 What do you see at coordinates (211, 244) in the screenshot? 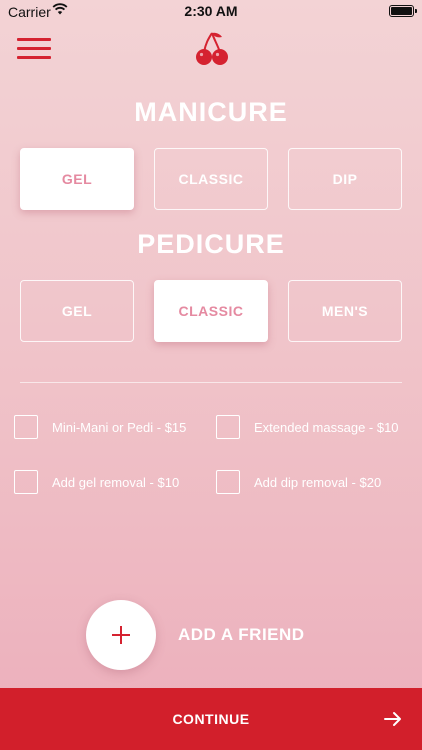
I see `pedicure-title: PEDICURE` at bounding box center [211, 244].